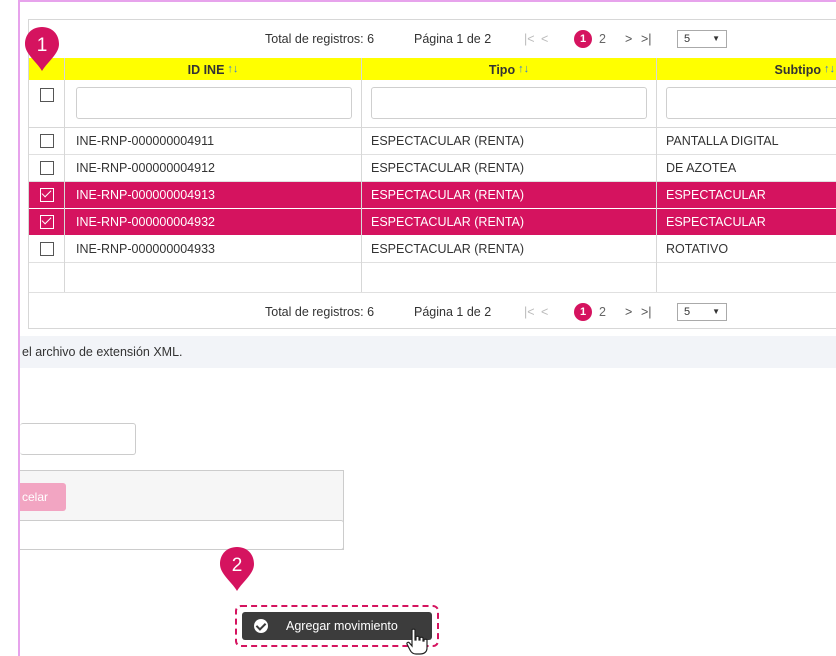 The width and height of the screenshot is (836, 656). I want to click on text-input, so click(78, 439).